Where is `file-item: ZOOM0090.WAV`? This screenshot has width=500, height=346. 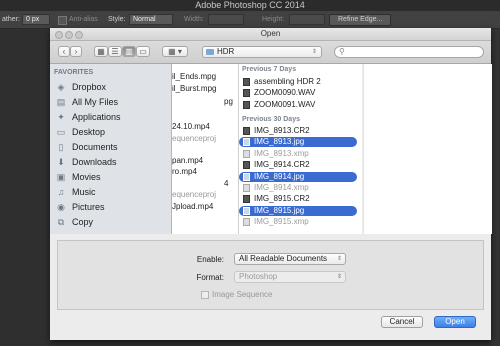 file-item: ZOOM0090.WAV is located at coordinates (298, 93).